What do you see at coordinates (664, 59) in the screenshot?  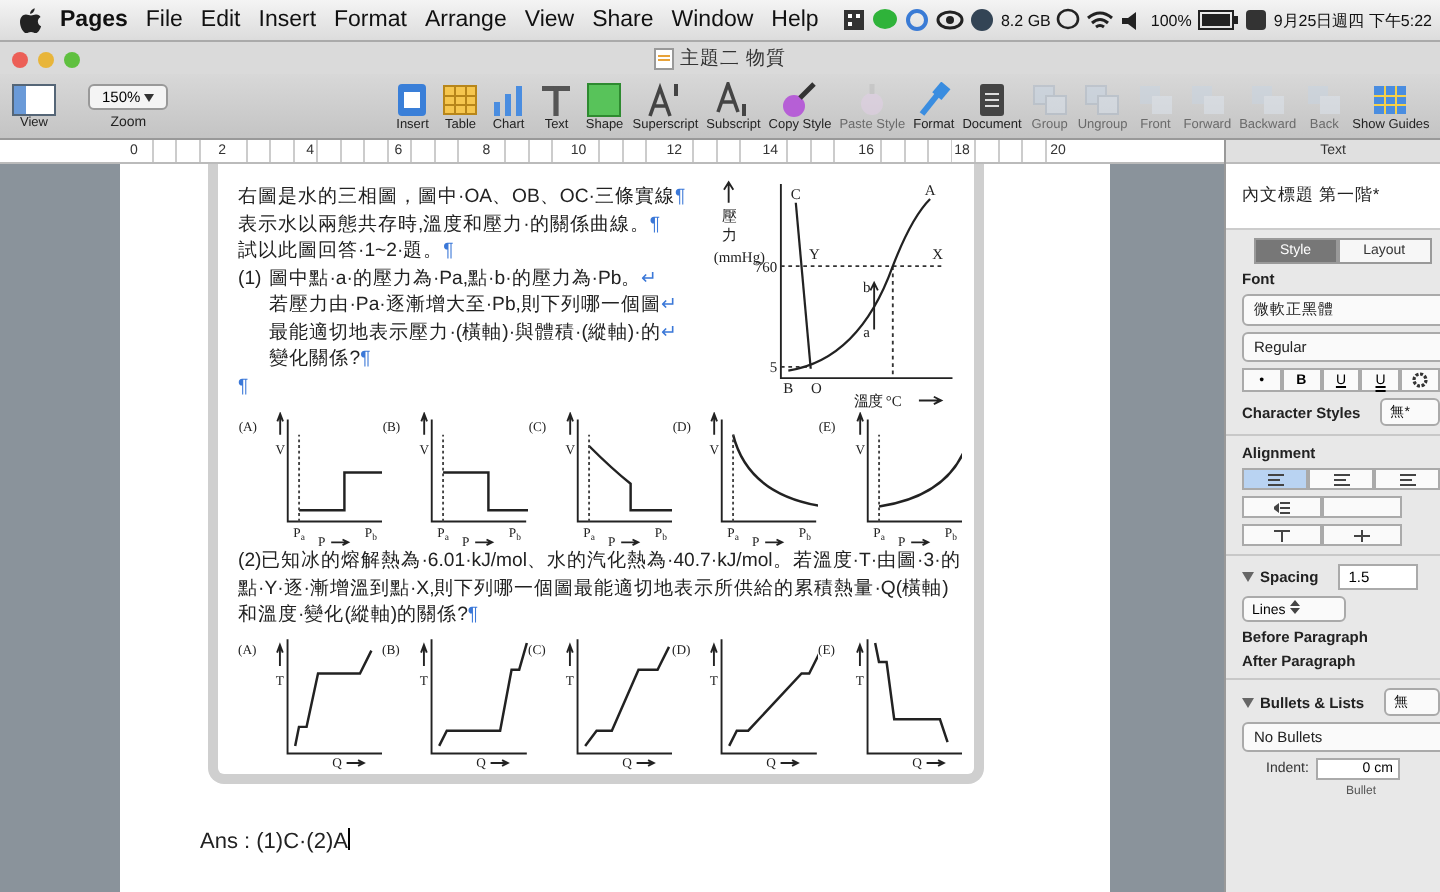 I see `document-icon` at bounding box center [664, 59].